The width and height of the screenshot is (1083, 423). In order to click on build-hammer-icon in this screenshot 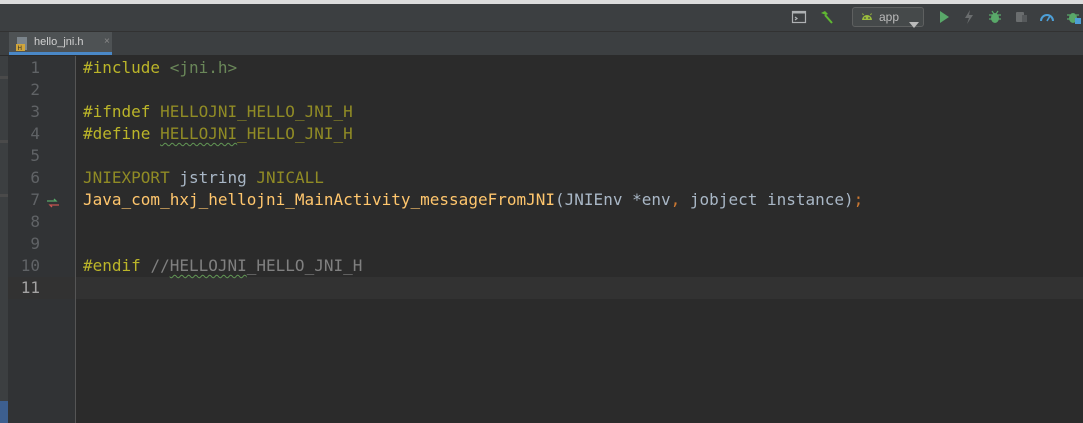, I will do `click(826, 17)`.